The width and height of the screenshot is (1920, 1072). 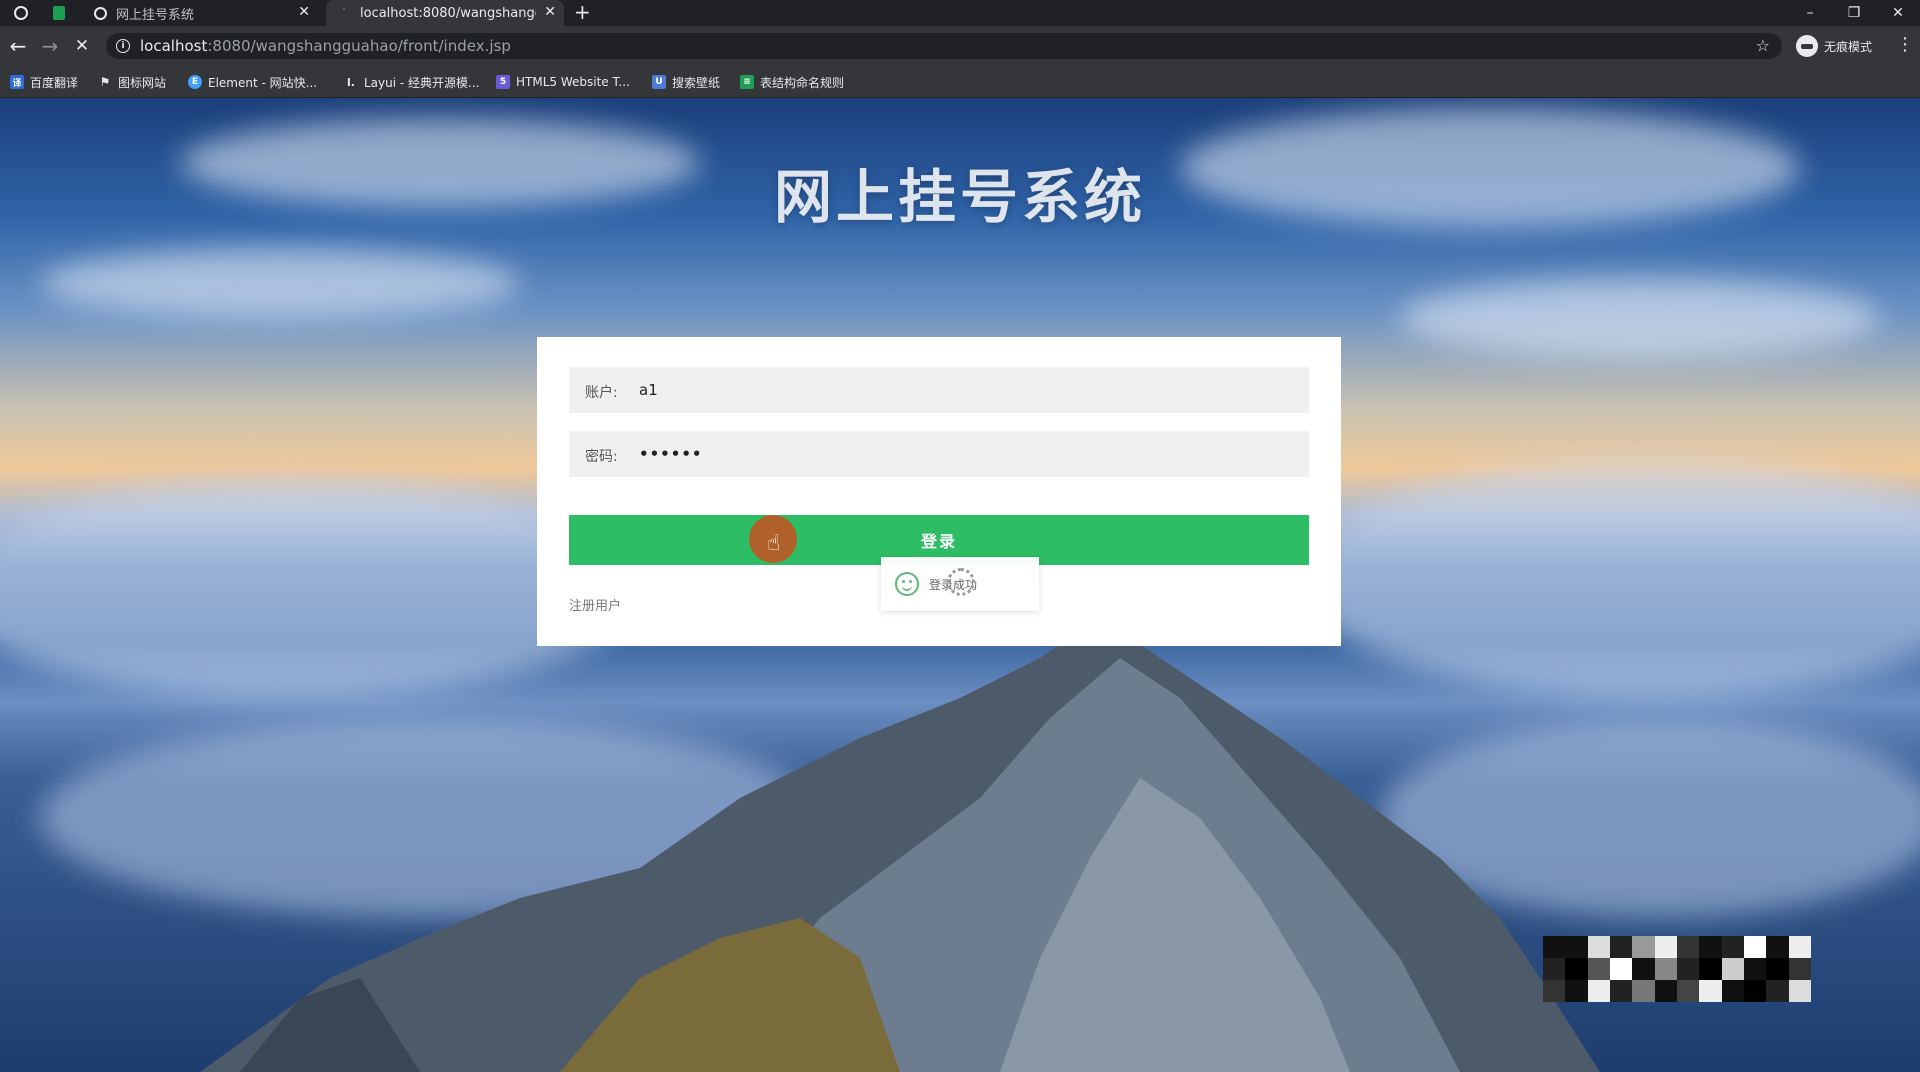 I want to click on account-field: 账户: a1, so click(x=939, y=390).